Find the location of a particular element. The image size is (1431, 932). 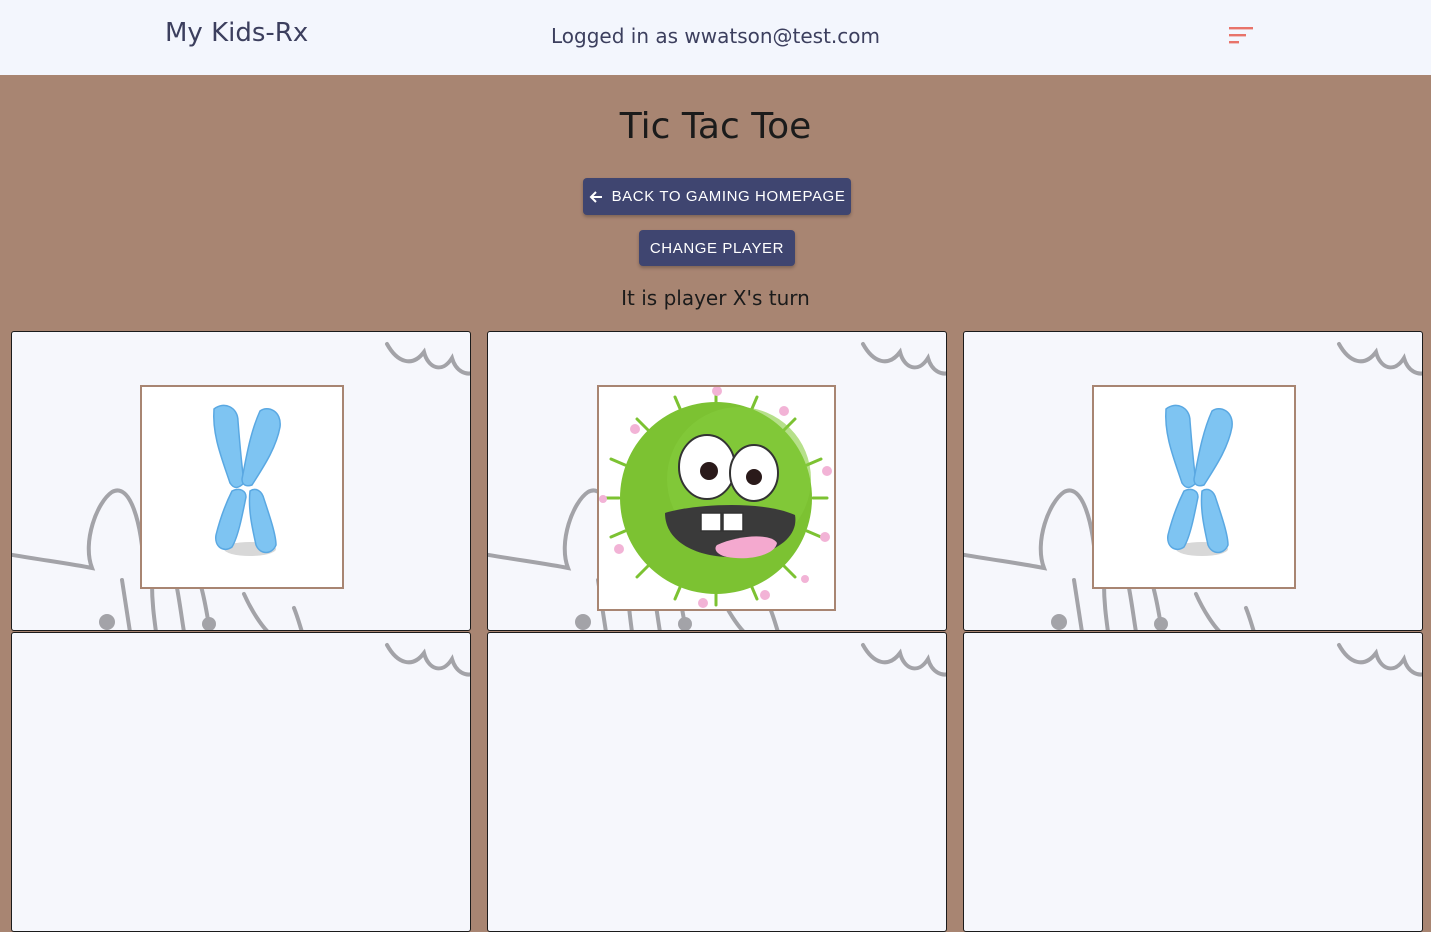

arrow-left-icon is located at coordinates (596, 197).